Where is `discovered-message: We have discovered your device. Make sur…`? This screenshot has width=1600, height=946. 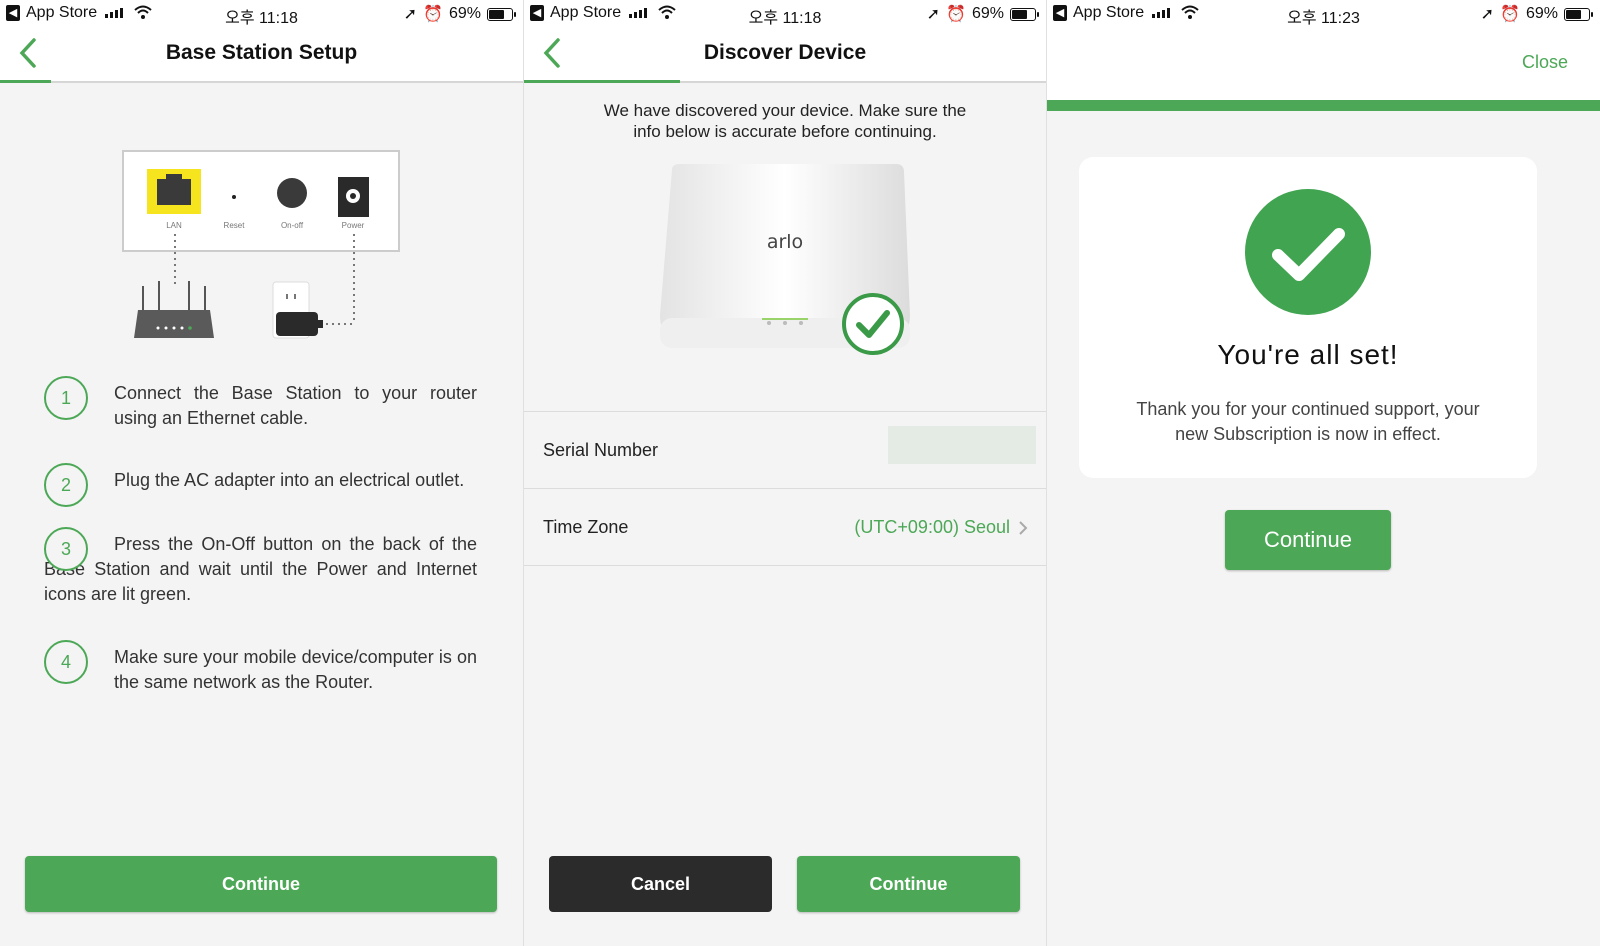 discovered-message: We have discovered your device. Make sur… is located at coordinates (785, 121).